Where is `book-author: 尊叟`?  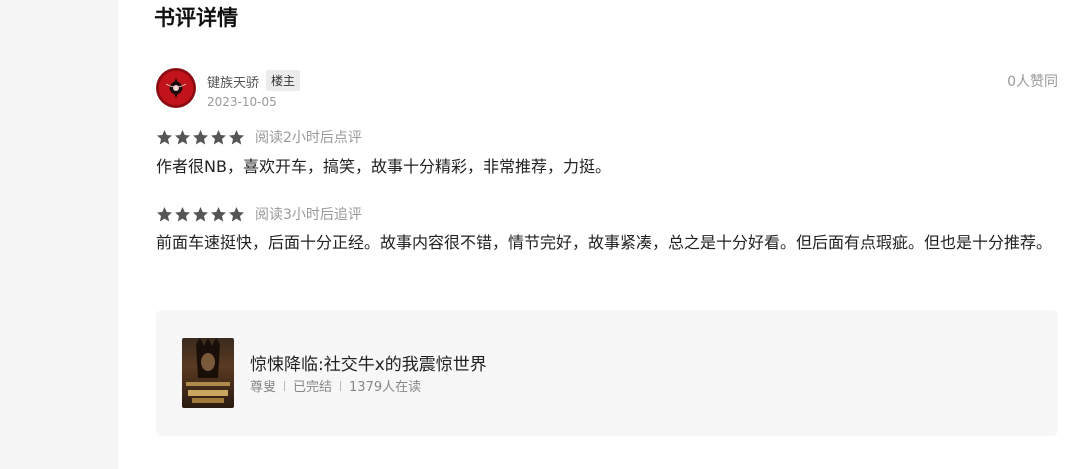
book-author: 尊叟 is located at coordinates (263, 385).